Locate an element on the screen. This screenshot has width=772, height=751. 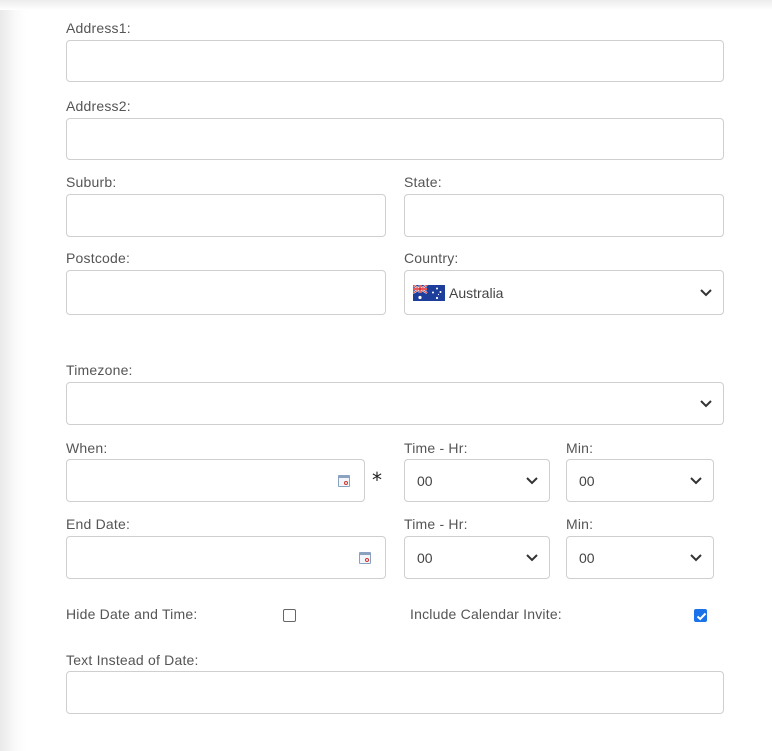
text-instead-of-date-input is located at coordinates (395, 692).